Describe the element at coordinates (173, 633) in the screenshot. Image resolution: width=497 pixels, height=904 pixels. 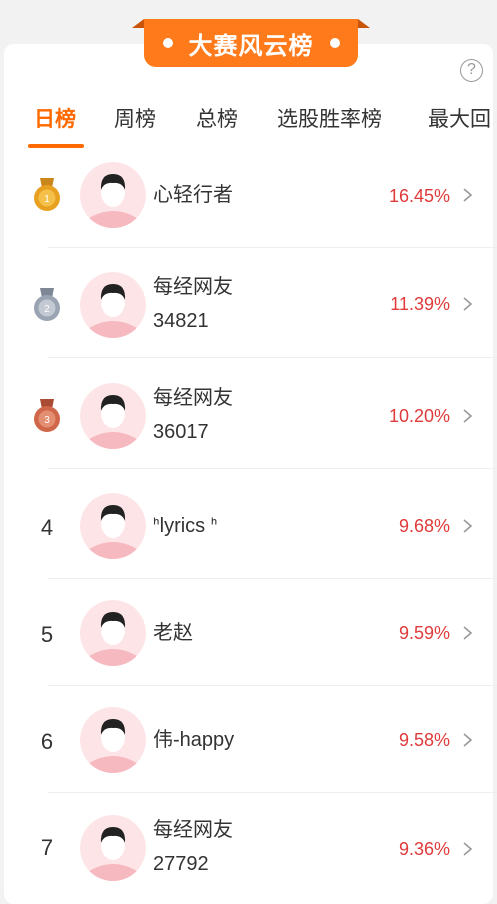
I see `user-name: 老赵` at that location.